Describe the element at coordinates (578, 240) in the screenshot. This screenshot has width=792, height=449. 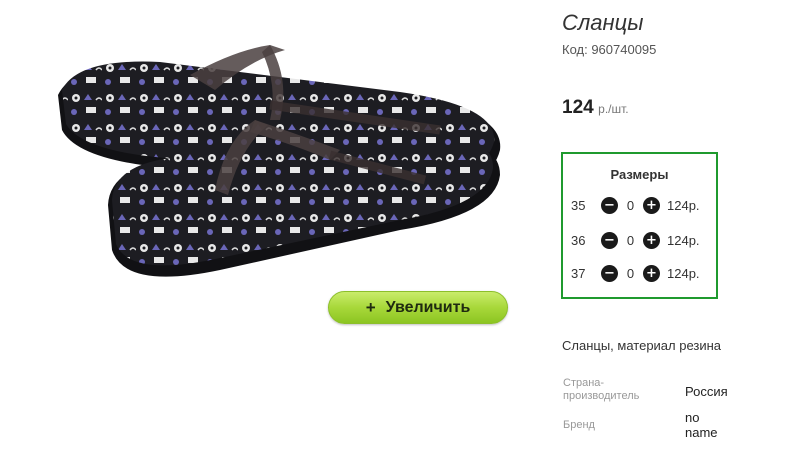
I see `size-label: 36` at that location.